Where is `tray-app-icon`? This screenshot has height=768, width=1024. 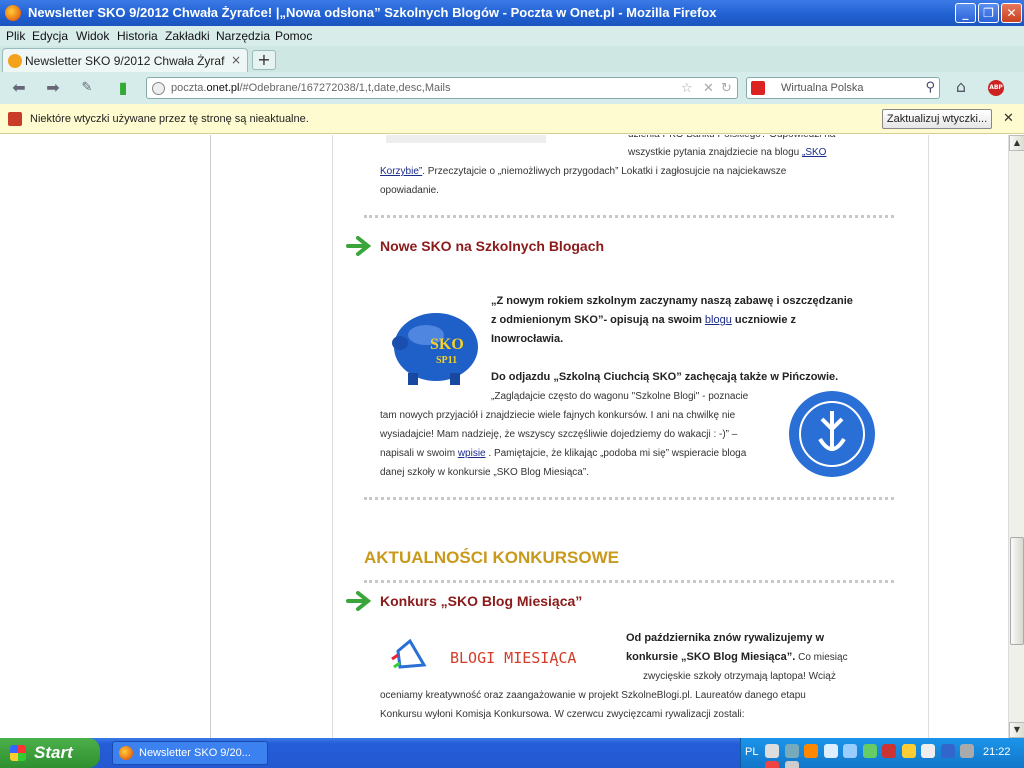
tray-app-icon is located at coordinates (811, 751).